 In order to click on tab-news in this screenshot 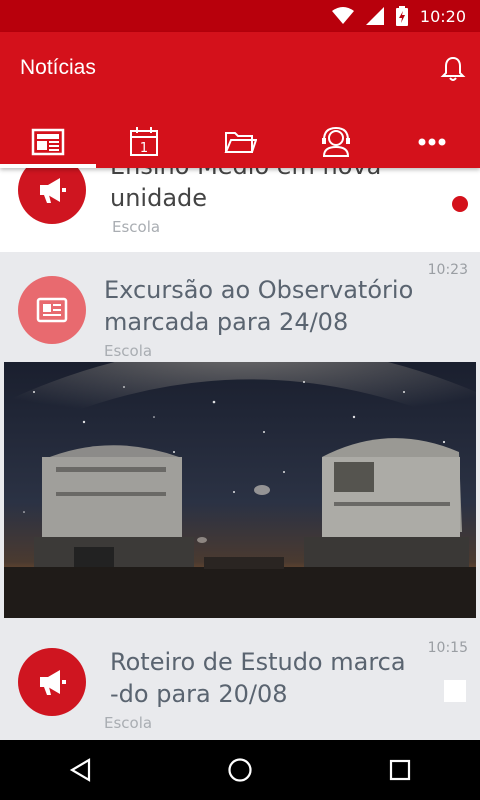, I will do `click(48, 142)`.